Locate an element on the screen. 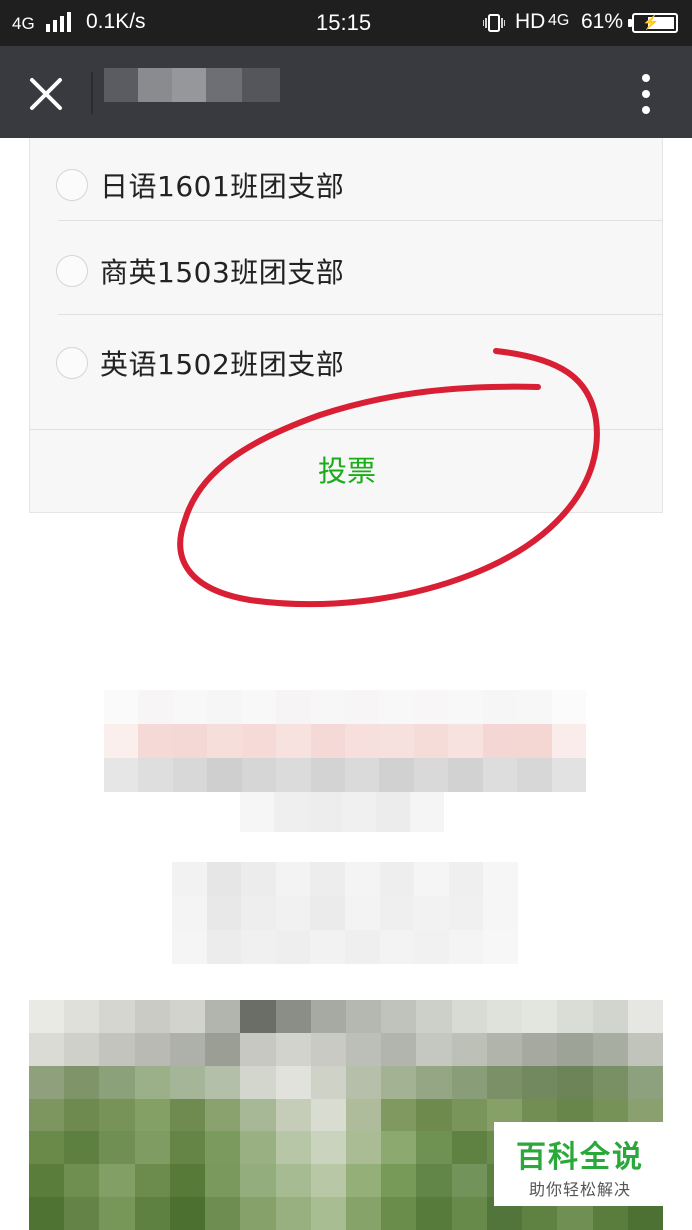  vote-button: 投票 is located at coordinates (347, 471).